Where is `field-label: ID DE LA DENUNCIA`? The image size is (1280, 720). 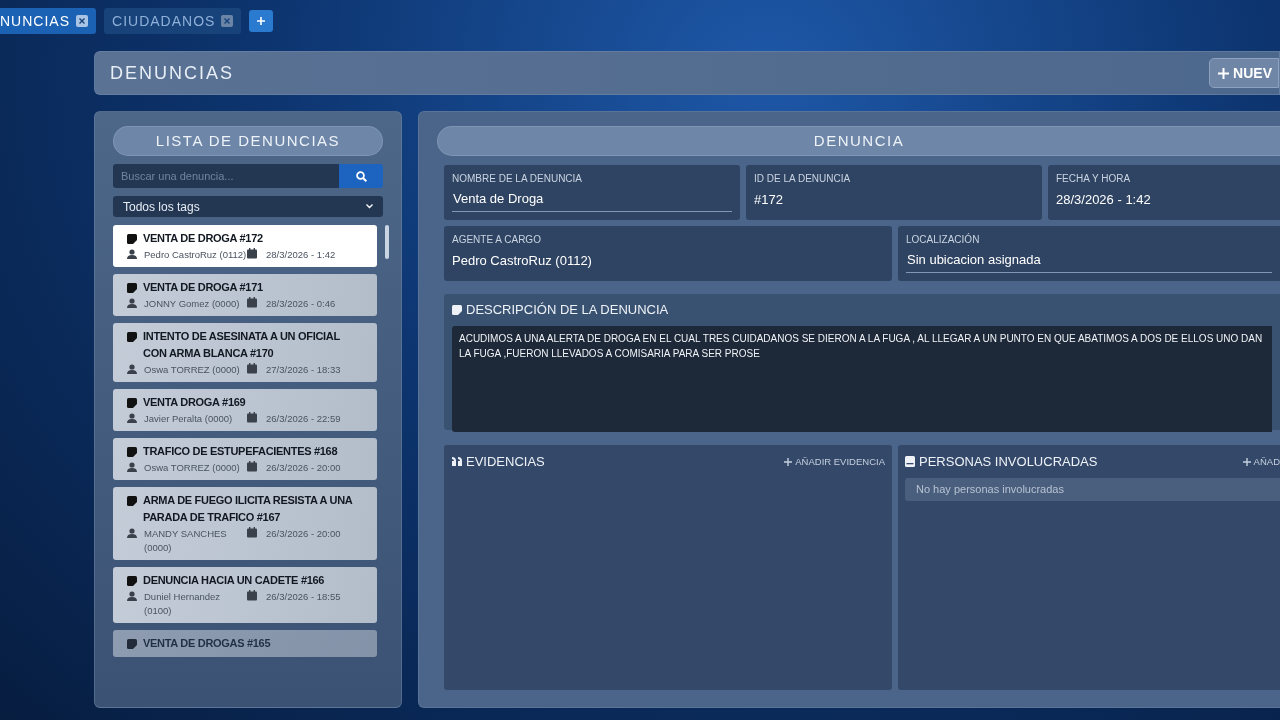
field-label: ID DE LA DENUNCIA is located at coordinates (803, 179).